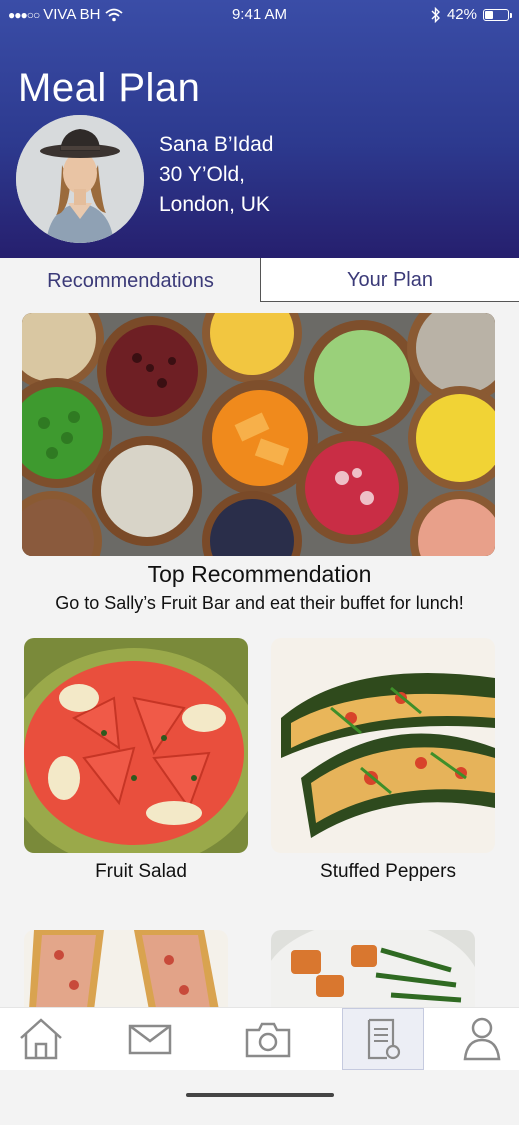 The height and width of the screenshot is (1125, 519). What do you see at coordinates (260, 1095) in the screenshot?
I see `home-indicator` at bounding box center [260, 1095].